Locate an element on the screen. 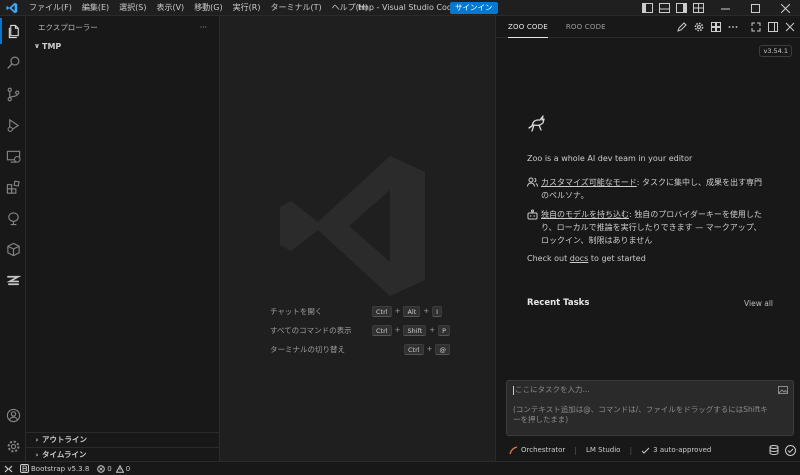 The image size is (800, 475). problems-status: 0 0 is located at coordinates (114, 468).